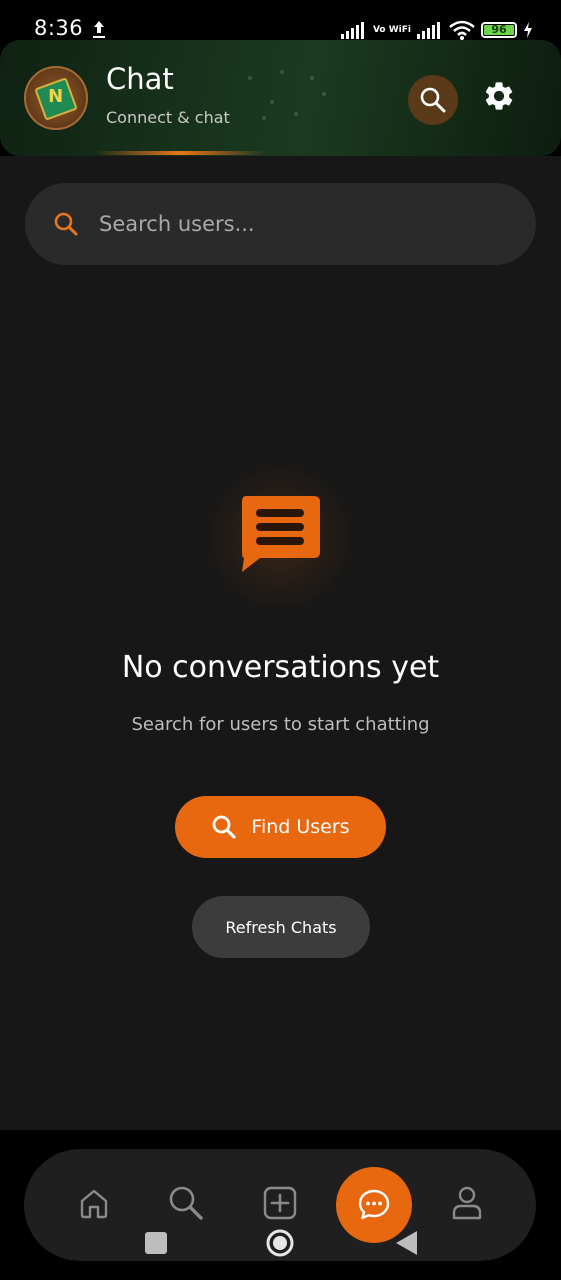 The width and height of the screenshot is (561, 1280). What do you see at coordinates (407, 1243) in the screenshot?
I see `back-icon` at bounding box center [407, 1243].